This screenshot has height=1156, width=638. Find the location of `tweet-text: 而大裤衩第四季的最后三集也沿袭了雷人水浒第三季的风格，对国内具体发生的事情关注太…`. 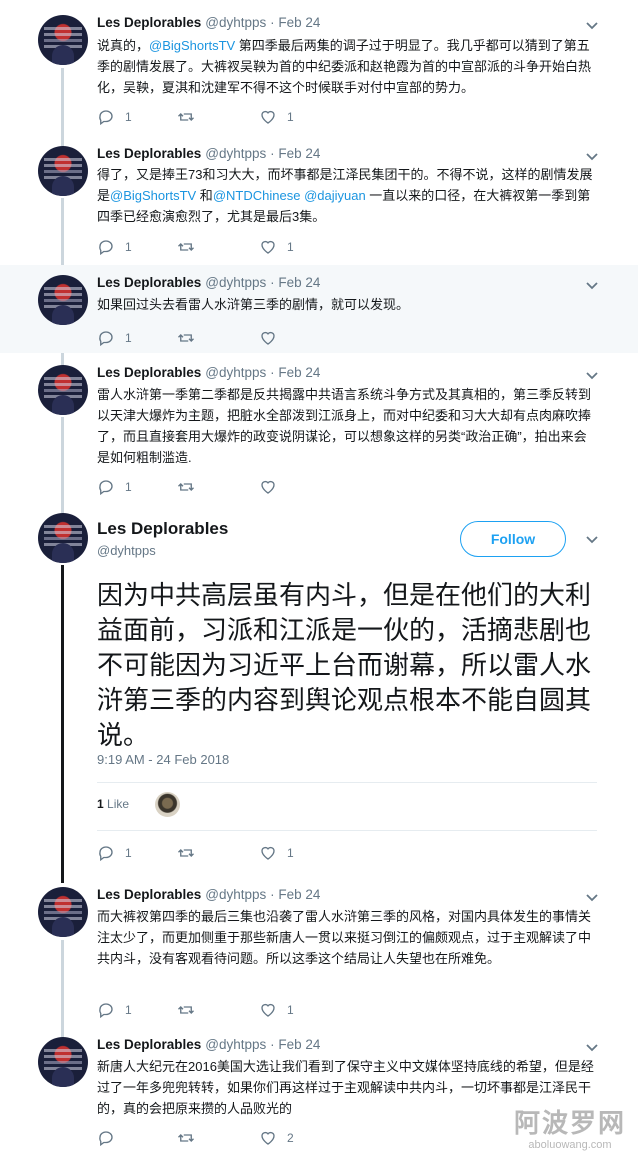

tweet-text: 而大裤衩第四季的最后三集也沿袭了雷人水浒第三季的风格，对国内具体发生的事情关注太… is located at coordinates (344, 937).